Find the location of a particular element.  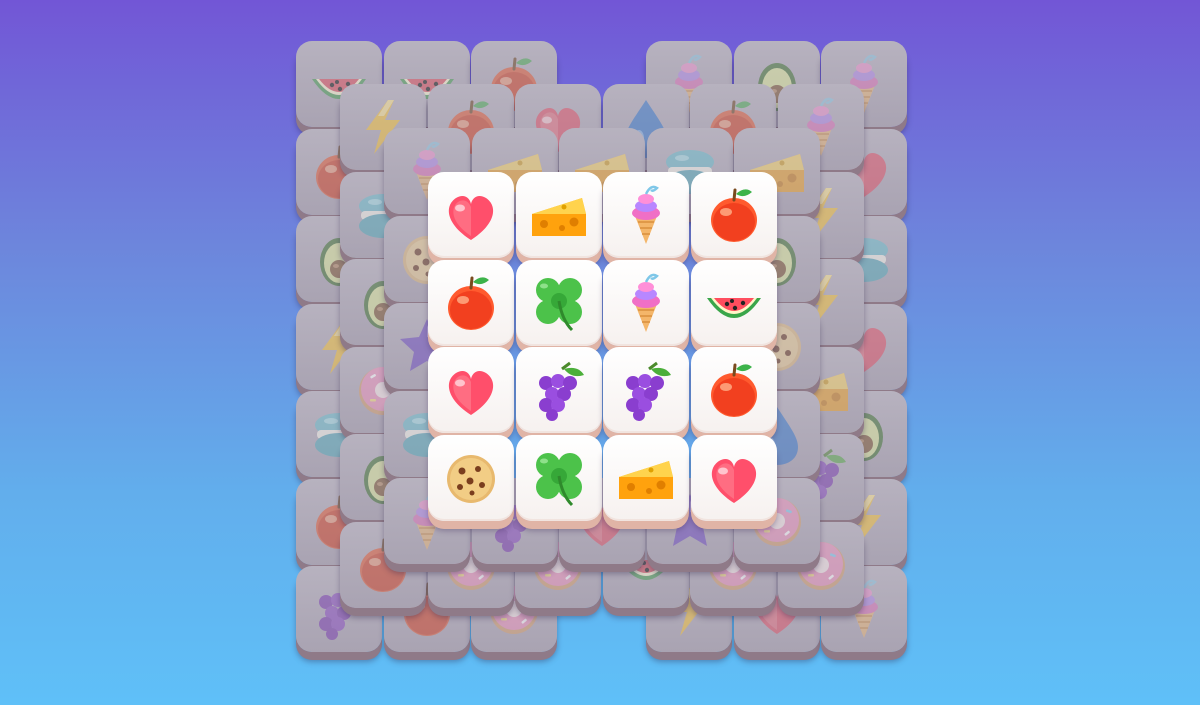

tile-watermelon is located at coordinates (733, 302).